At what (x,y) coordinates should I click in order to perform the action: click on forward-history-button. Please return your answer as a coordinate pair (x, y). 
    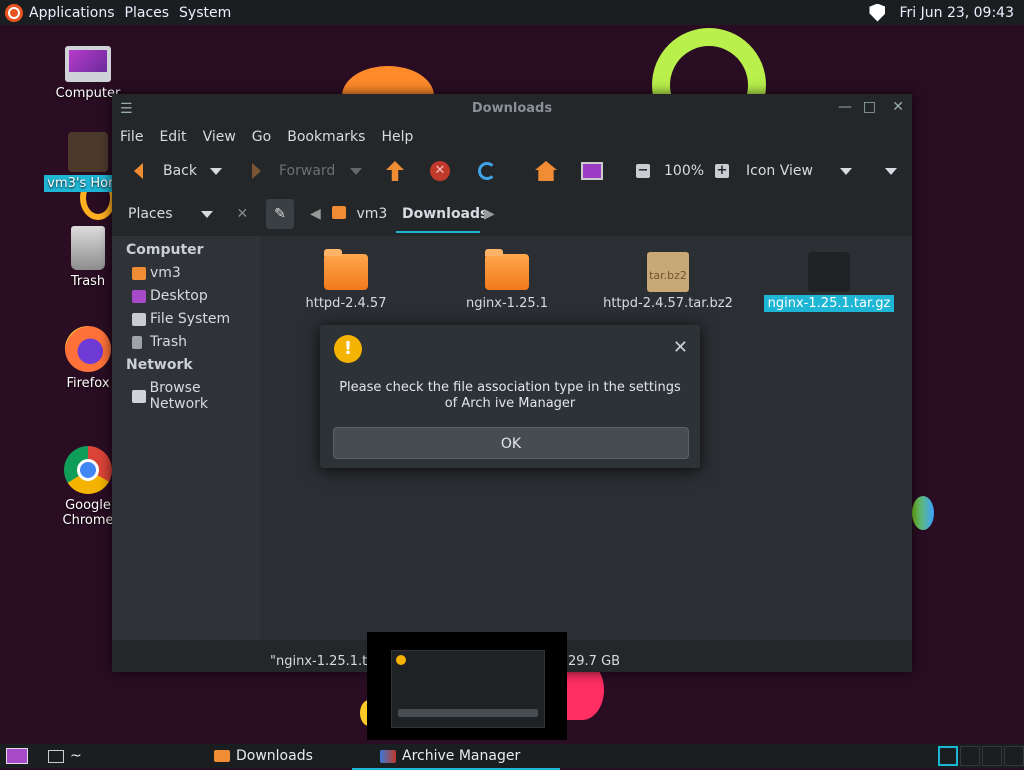
    Looking at the image, I should click on (356, 171).